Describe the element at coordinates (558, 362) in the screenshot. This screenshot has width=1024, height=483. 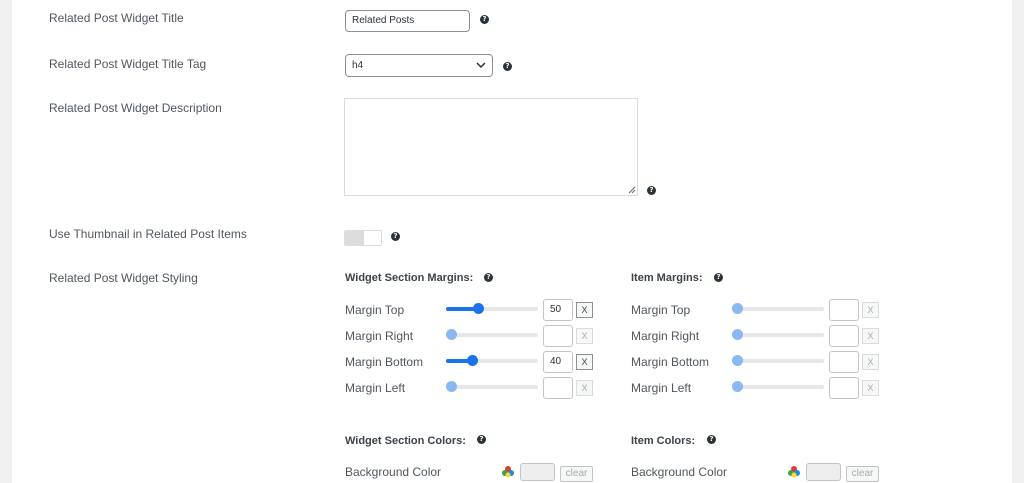
I see `margin-value-input: 40` at that location.